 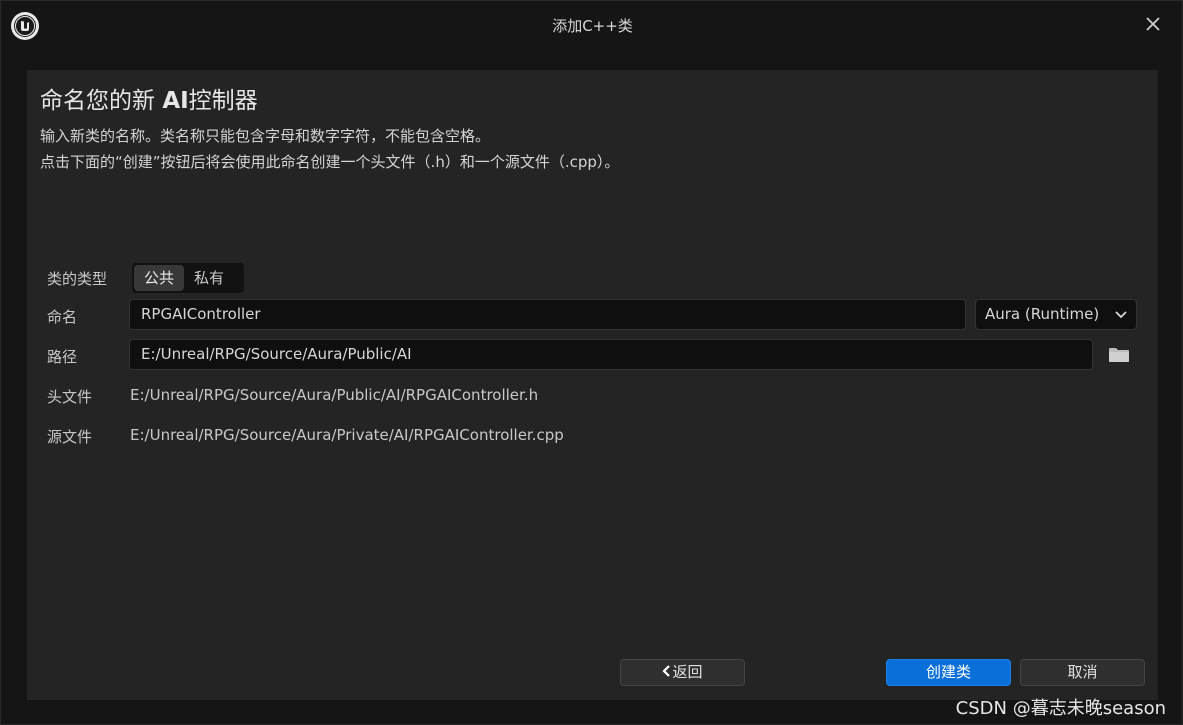 I want to click on title-bar: 添加C++类, so click(x=592, y=26).